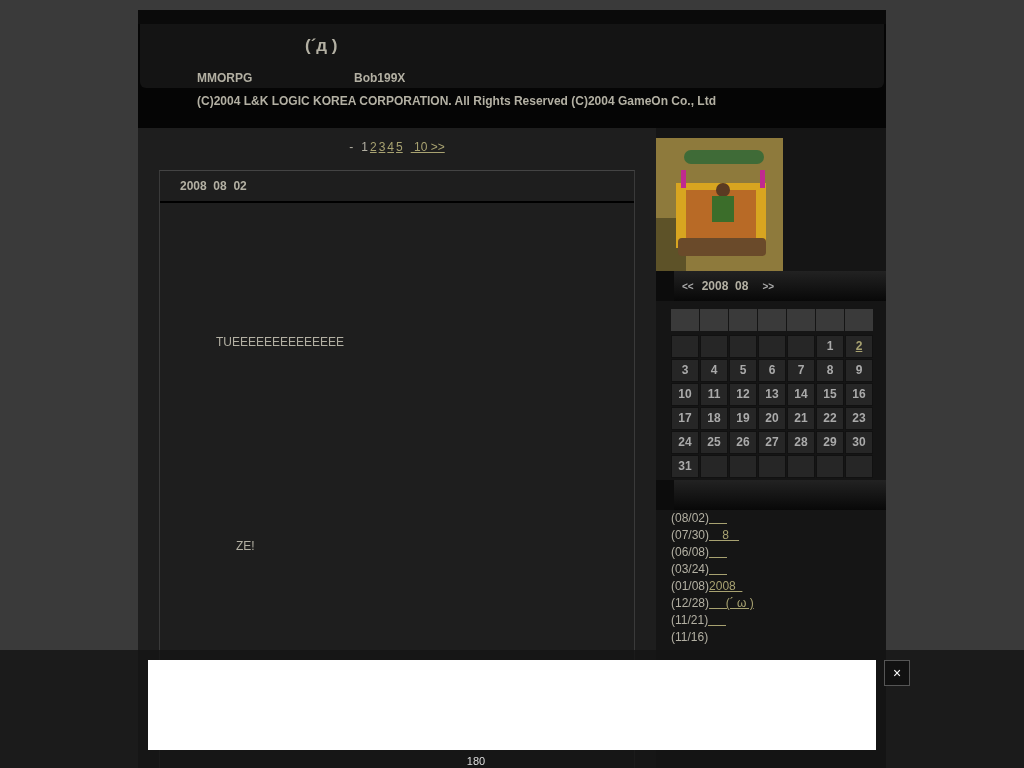 The image size is (1024, 768). I want to click on post-date: (12/28), so click(690, 603).